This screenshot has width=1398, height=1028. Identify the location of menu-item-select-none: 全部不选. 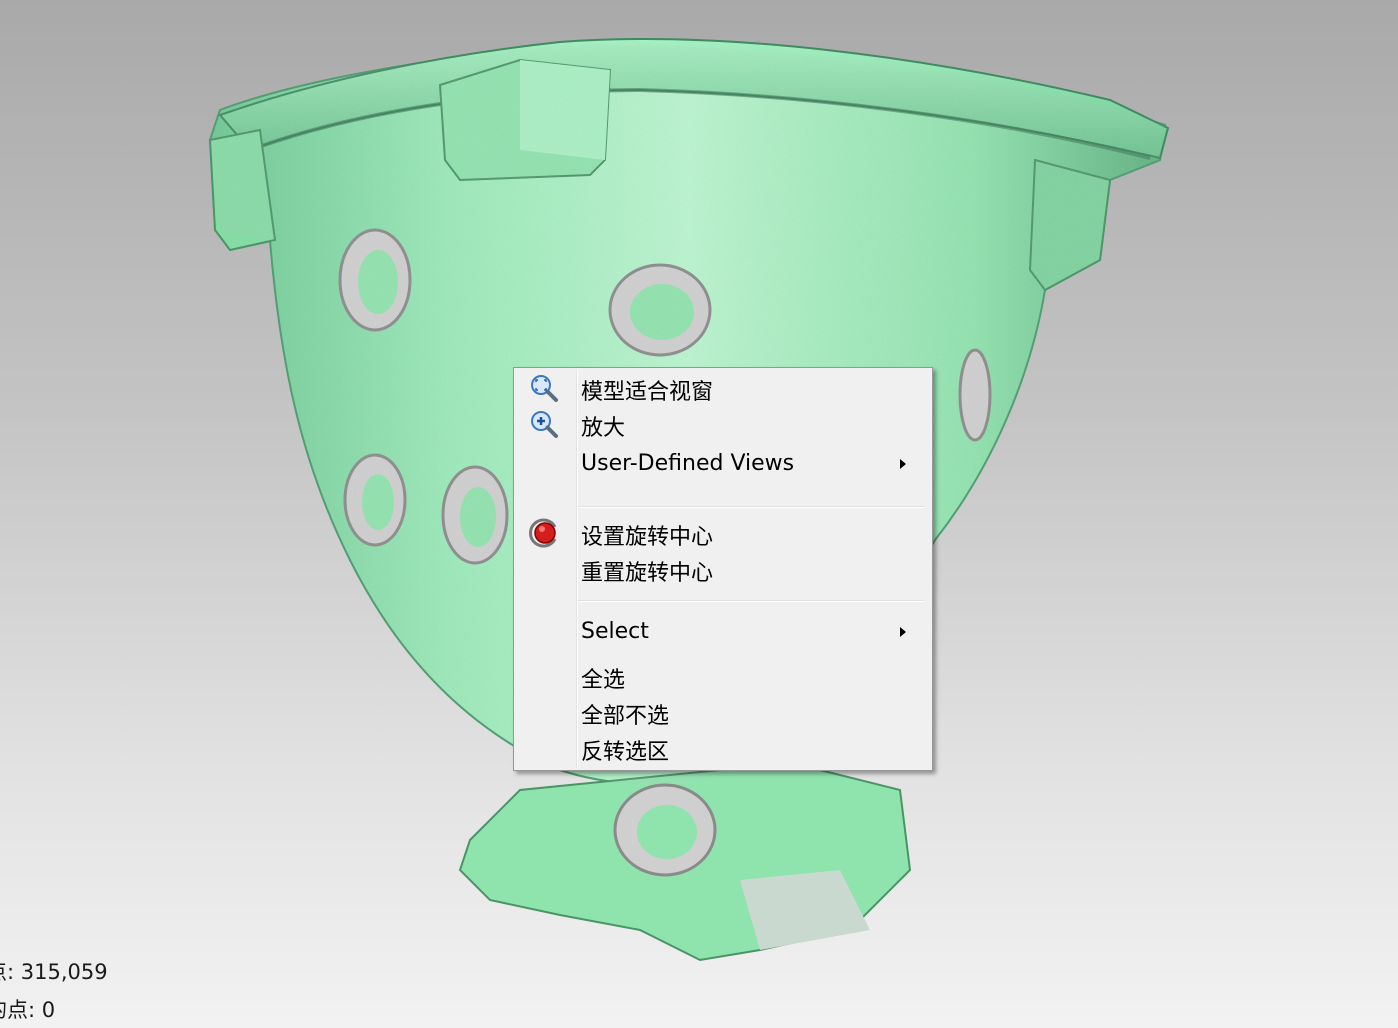
(723, 711).